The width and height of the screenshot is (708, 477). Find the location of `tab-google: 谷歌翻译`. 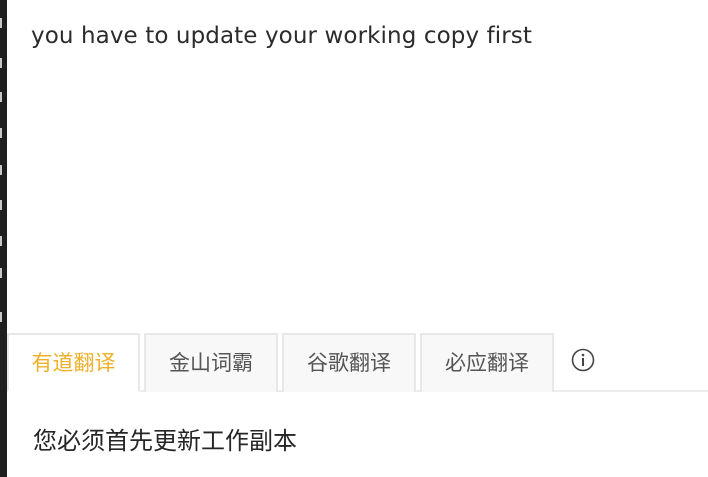

tab-google: 谷歌翻译 is located at coordinates (349, 362).